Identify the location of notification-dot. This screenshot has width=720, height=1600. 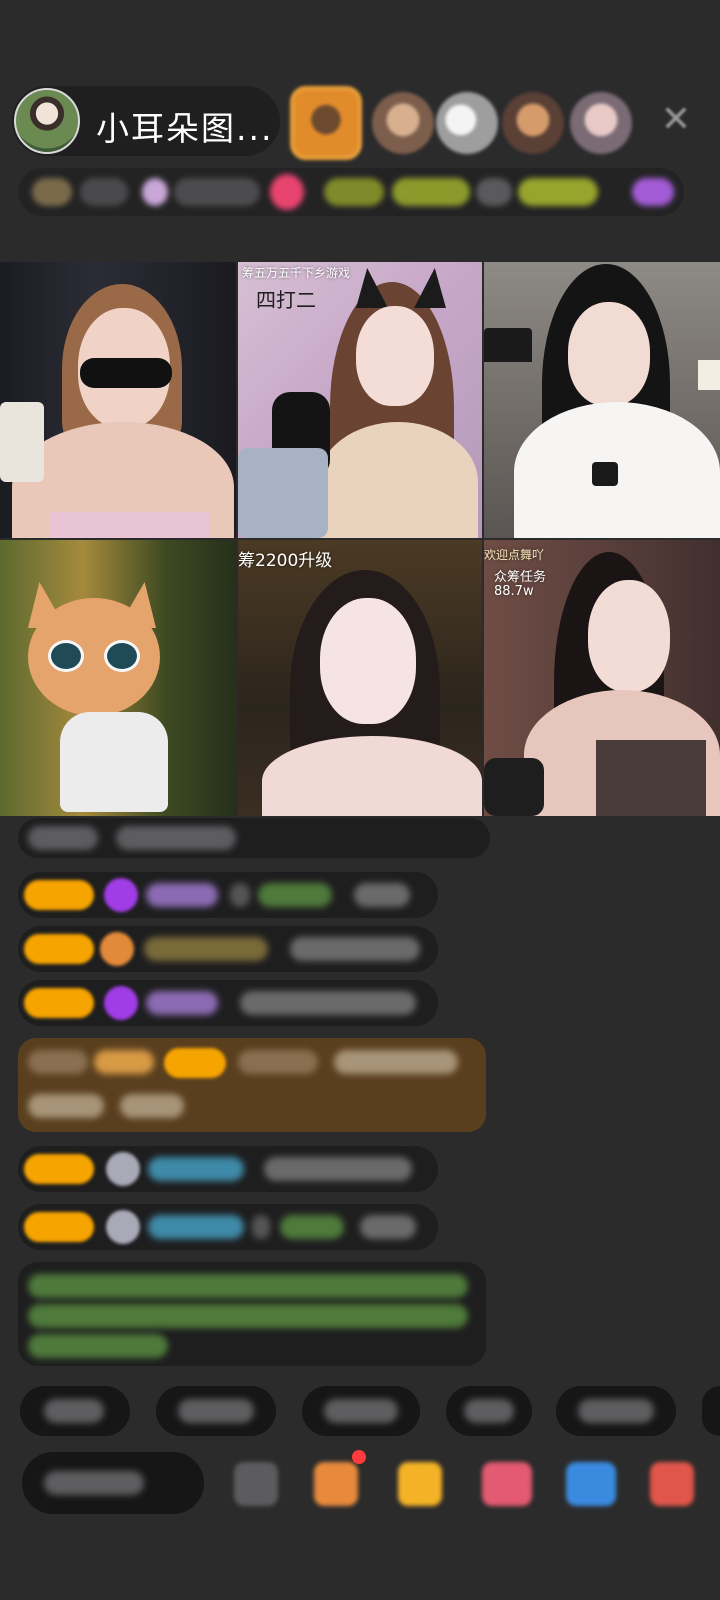
(359, 1457).